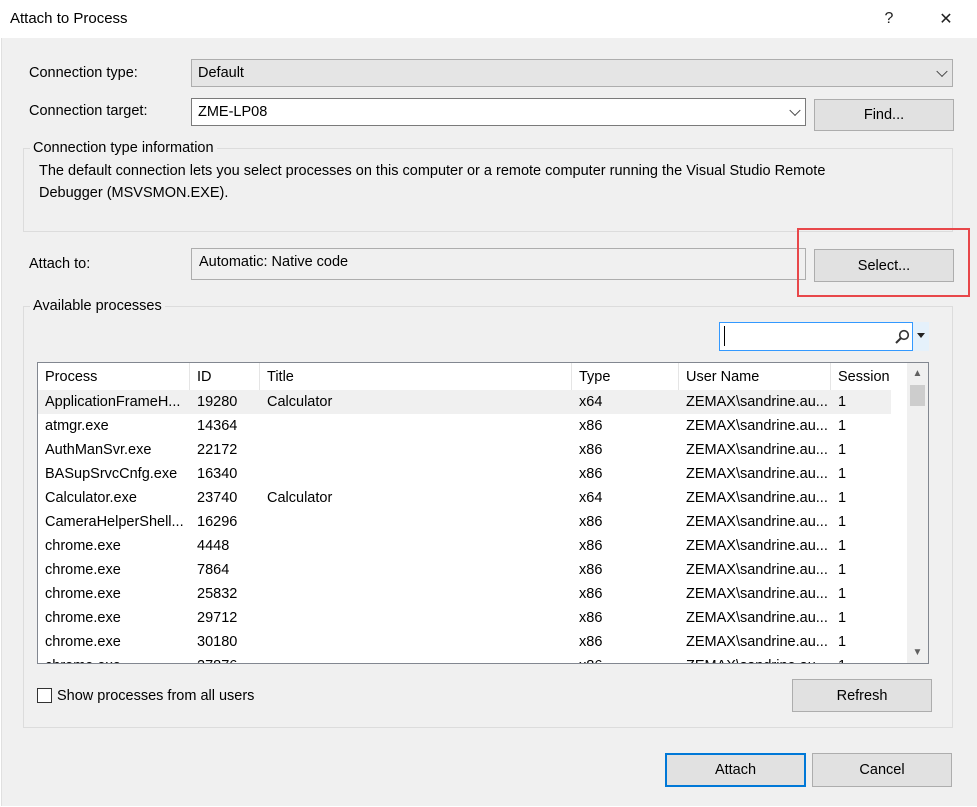 The height and width of the screenshot is (807, 977). I want to click on table-row: chrome.exe 25832 x86 ZEMAX\sandrine.au... 1, so click(464, 594).